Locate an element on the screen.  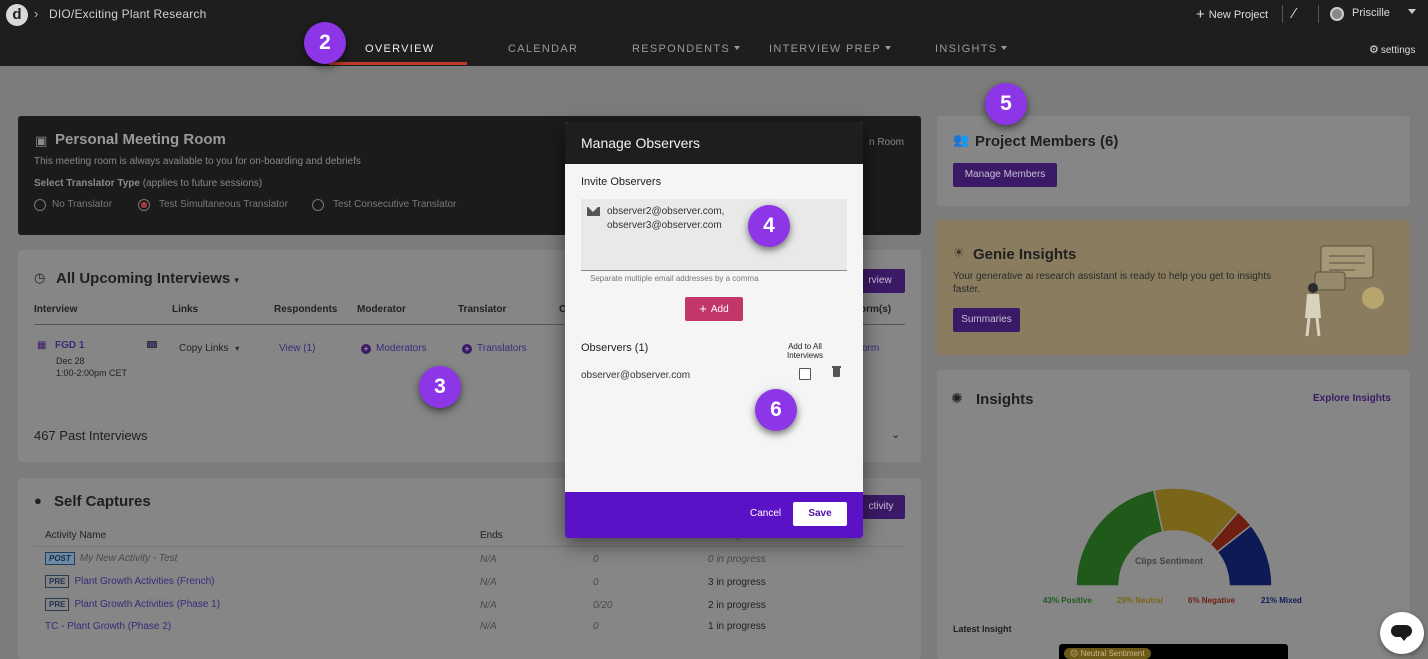
insights-title: Insights is located at coordinates (1005, 399).